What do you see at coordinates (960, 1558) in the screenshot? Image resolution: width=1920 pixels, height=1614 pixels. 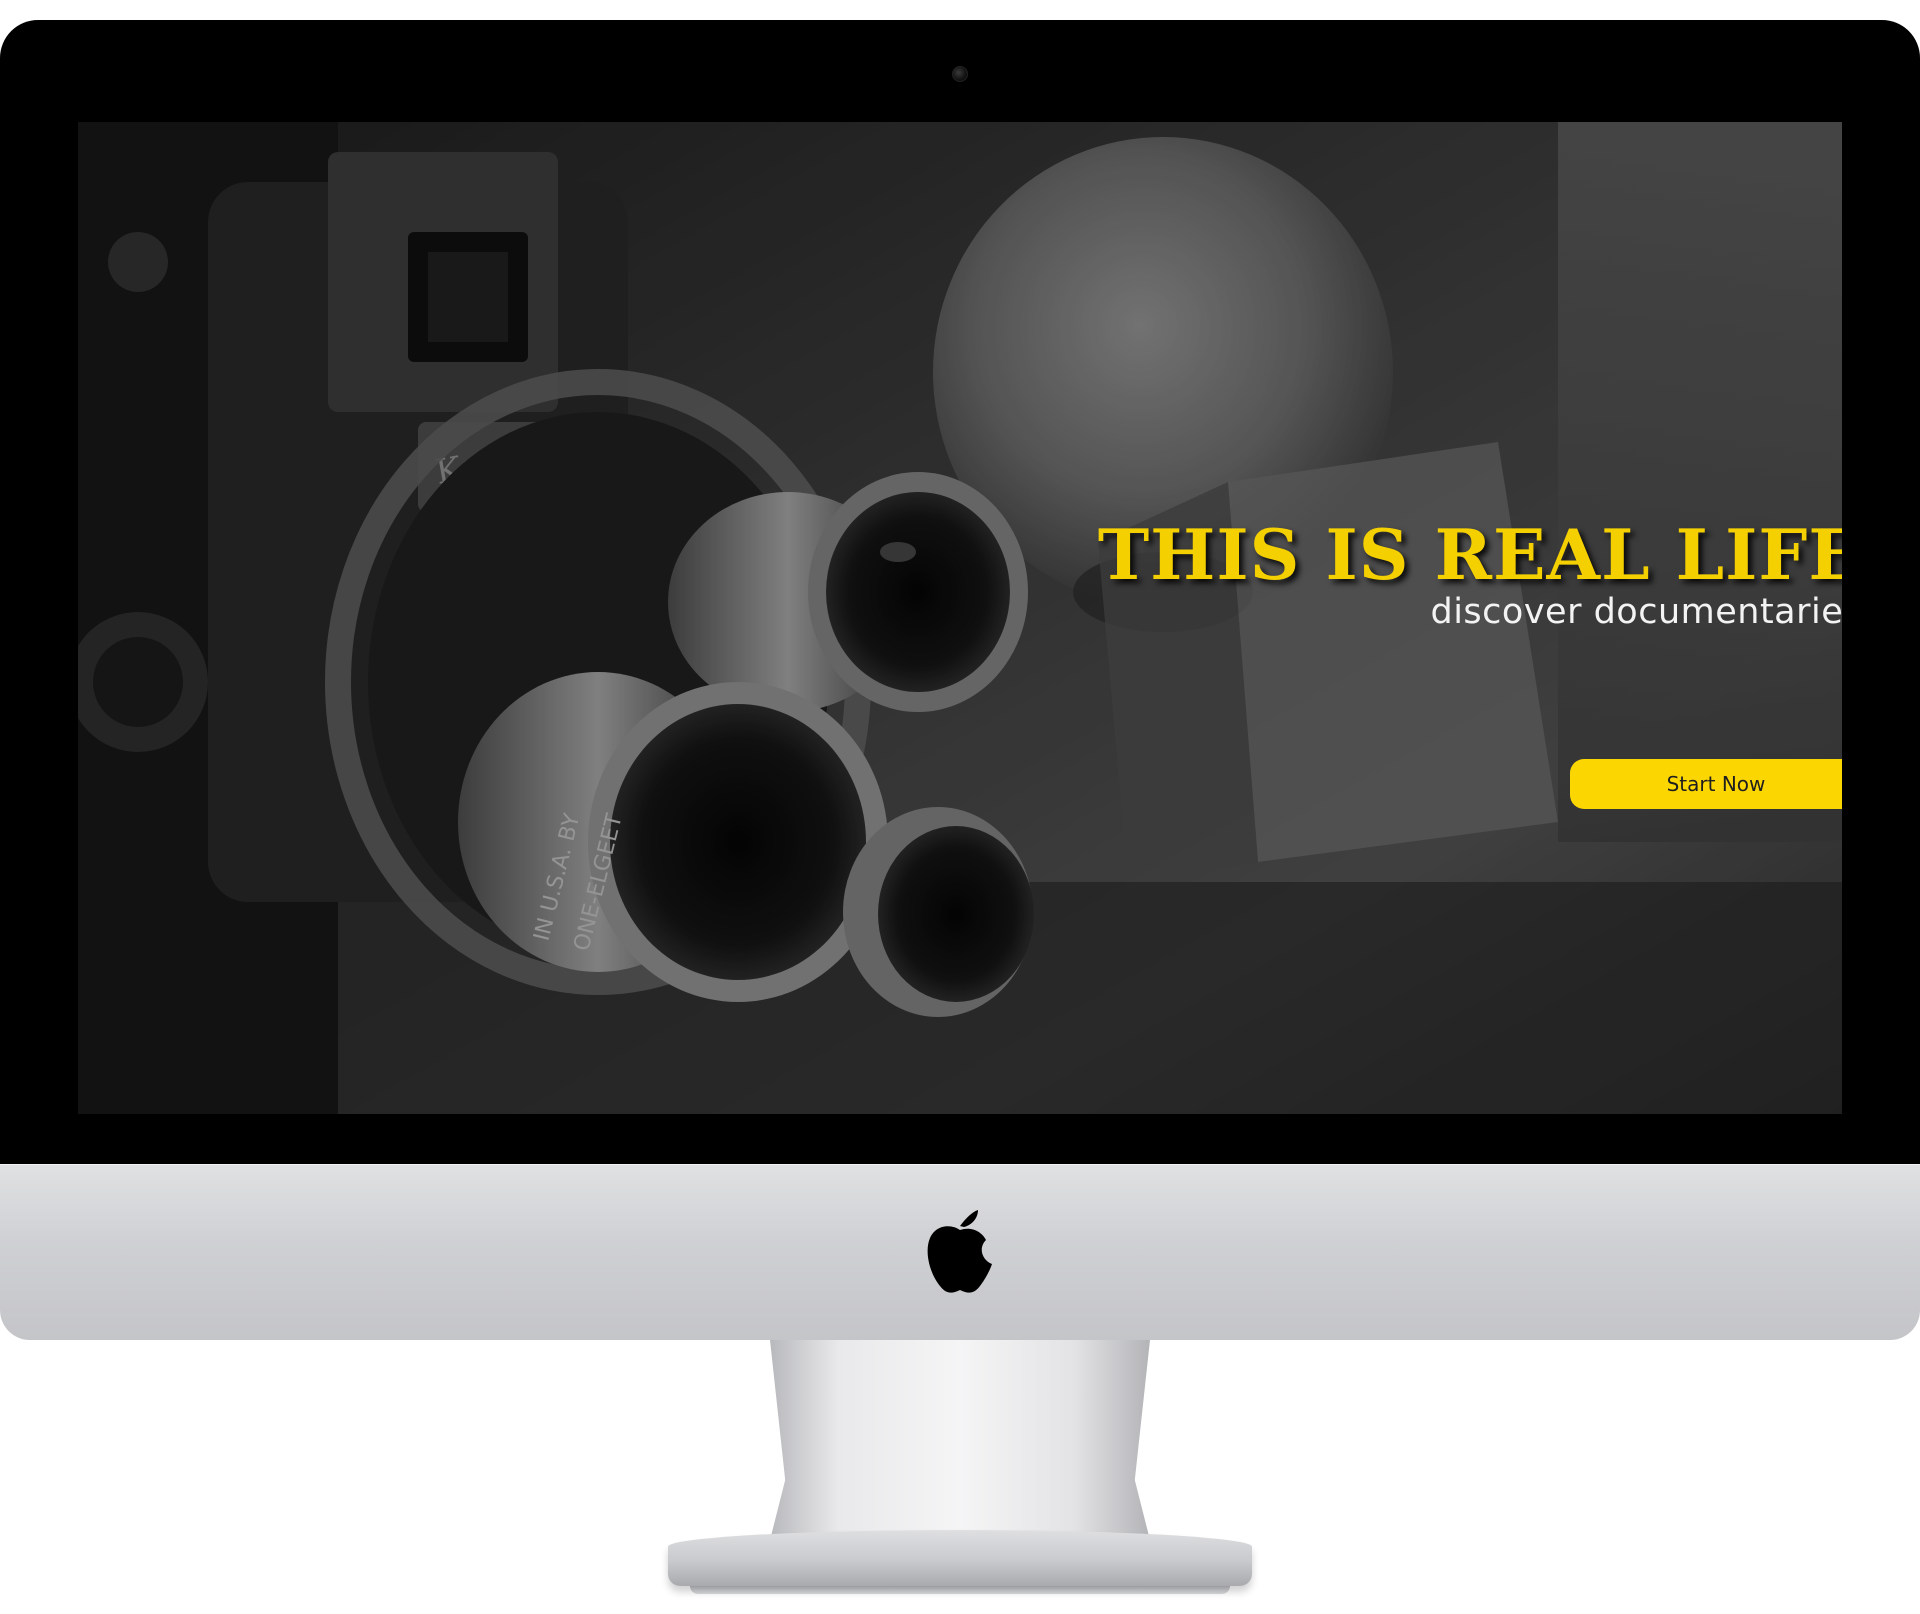 I see `stand-base` at bounding box center [960, 1558].